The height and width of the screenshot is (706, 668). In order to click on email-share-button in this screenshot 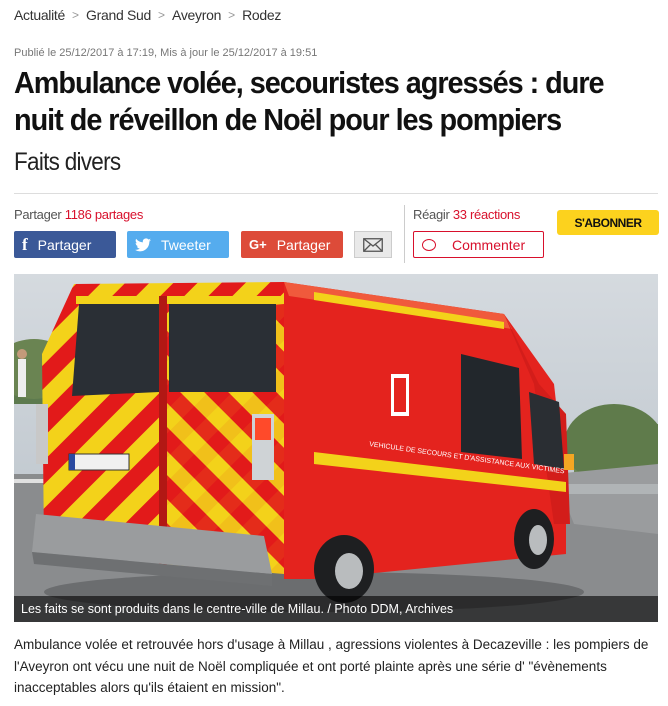, I will do `click(373, 244)`.